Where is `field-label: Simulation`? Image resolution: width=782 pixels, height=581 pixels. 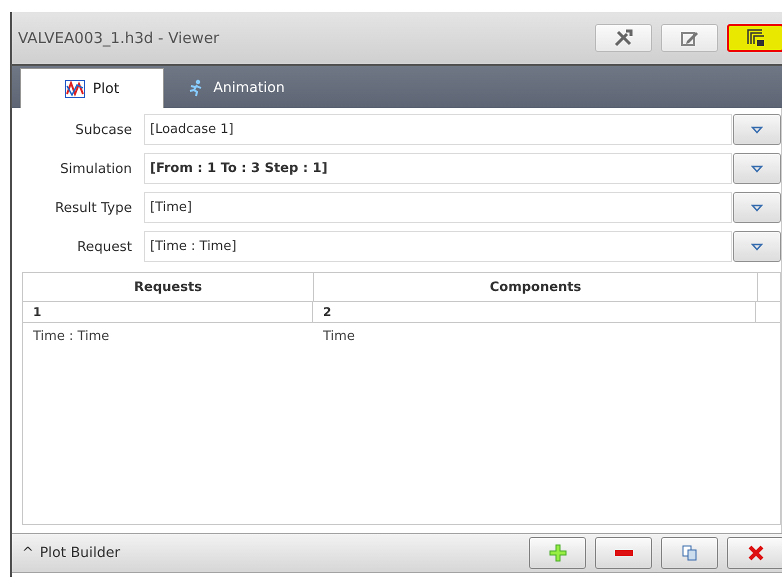 field-label: Simulation is located at coordinates (96, 168).